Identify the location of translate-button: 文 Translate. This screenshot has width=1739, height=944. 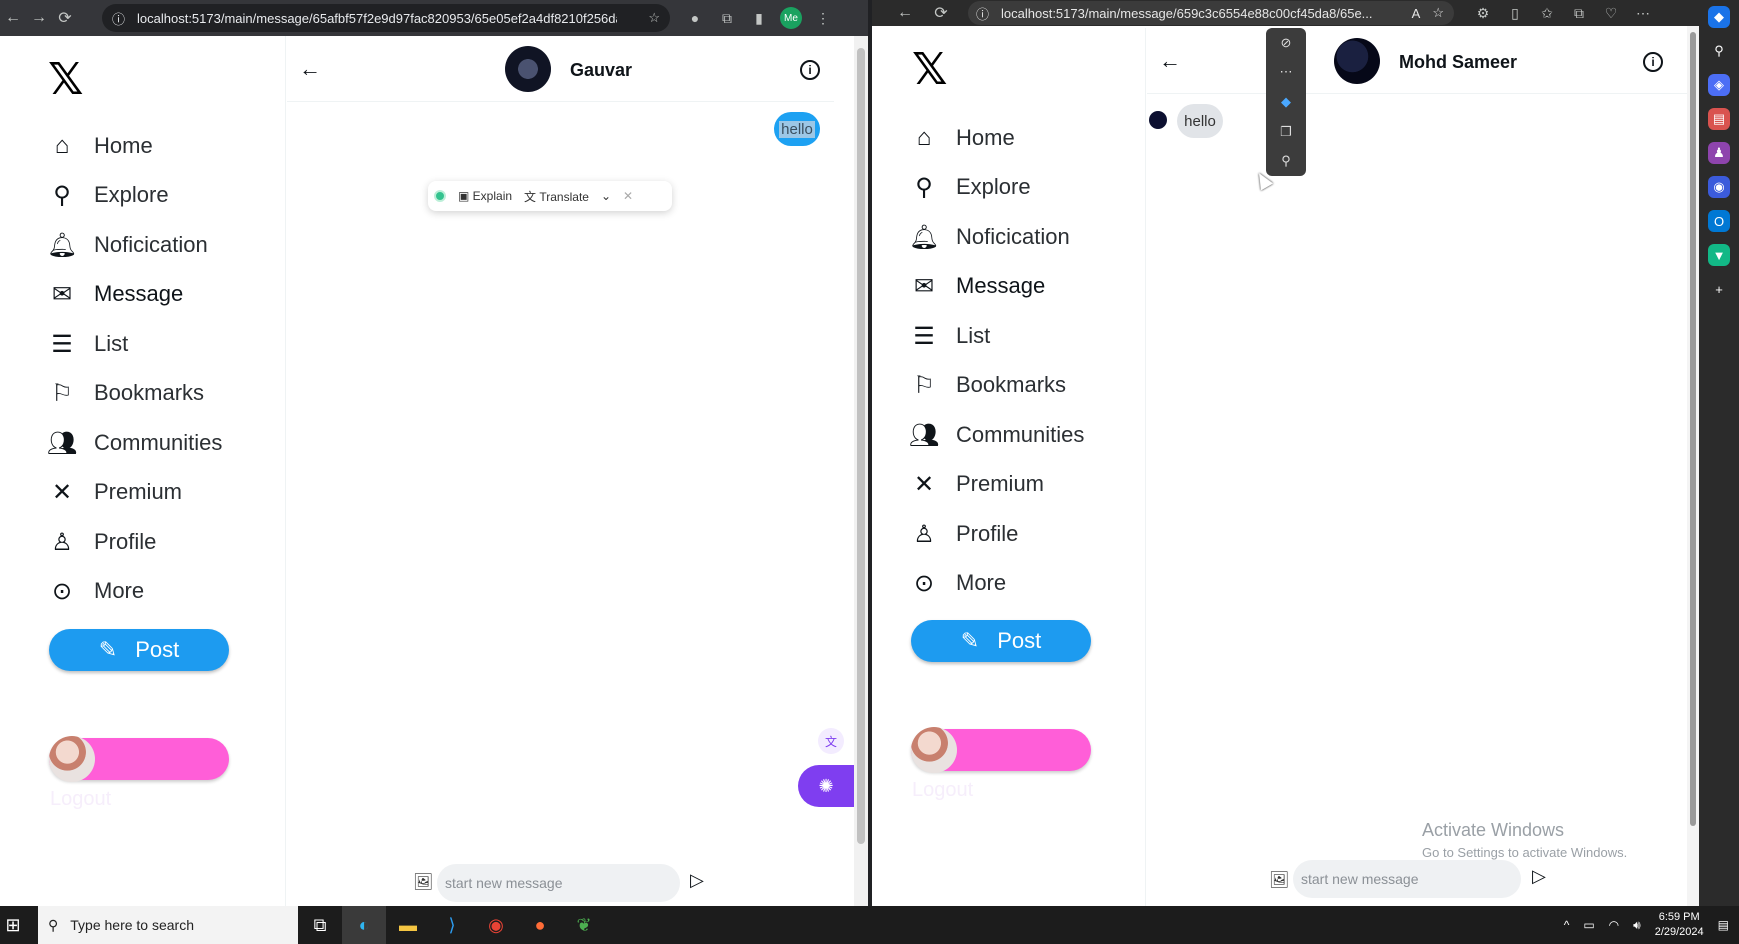
(556, 196).